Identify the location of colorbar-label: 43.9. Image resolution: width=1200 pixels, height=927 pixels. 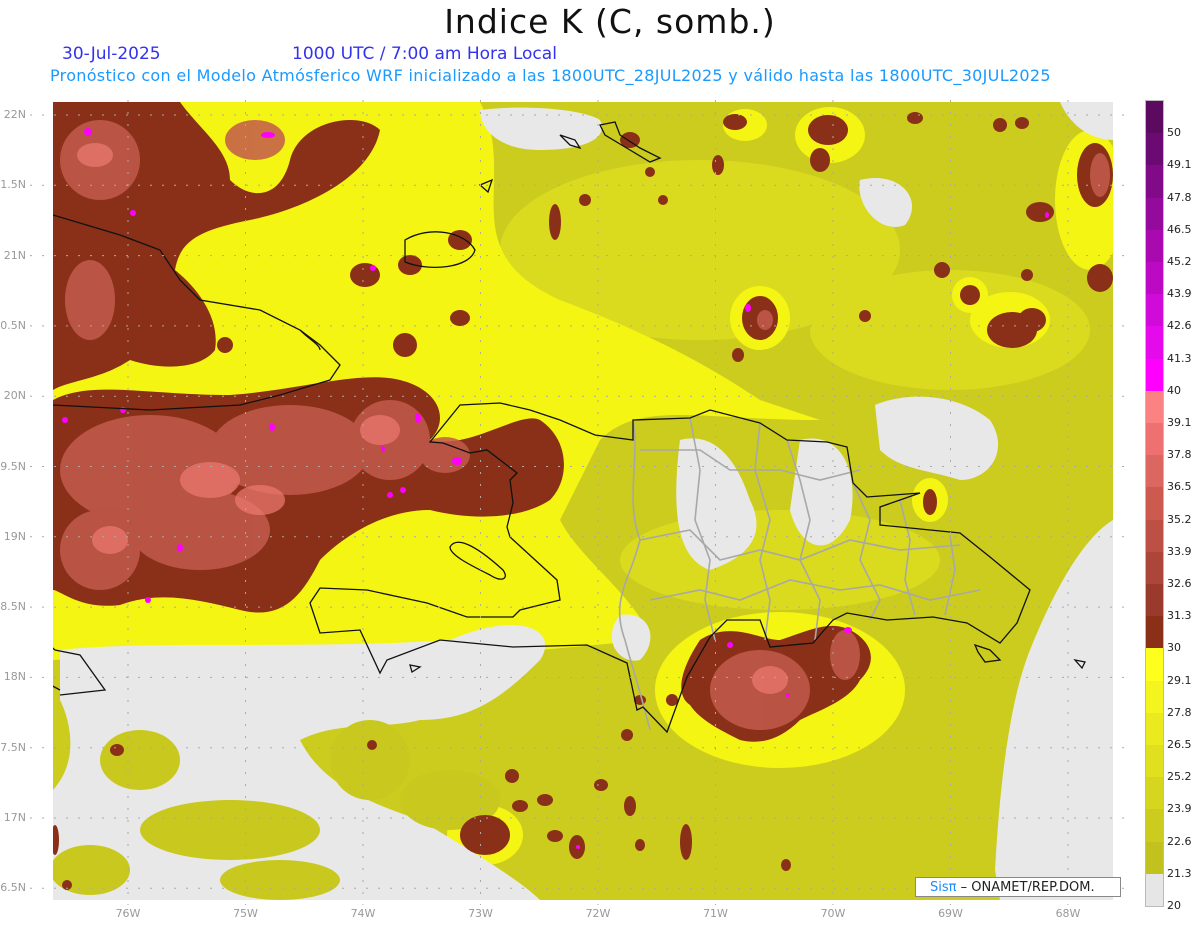
(1179, 294).